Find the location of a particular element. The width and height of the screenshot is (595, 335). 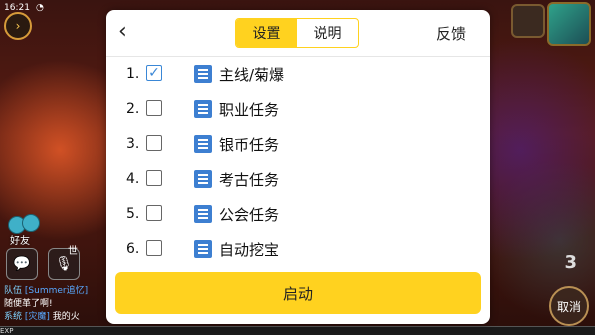

task-index: 1. is located at coordinates (133, 74).